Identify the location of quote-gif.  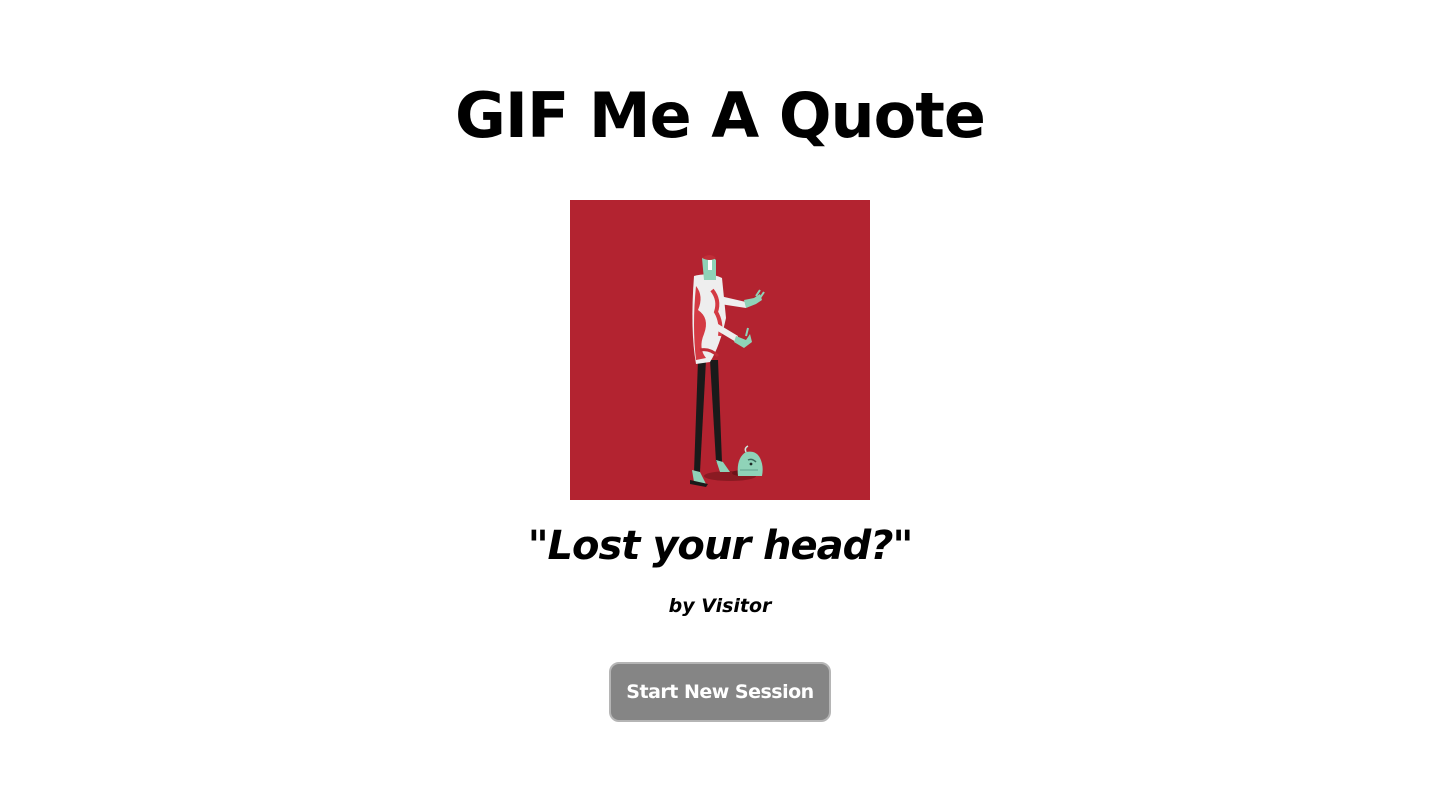
(720, 350).